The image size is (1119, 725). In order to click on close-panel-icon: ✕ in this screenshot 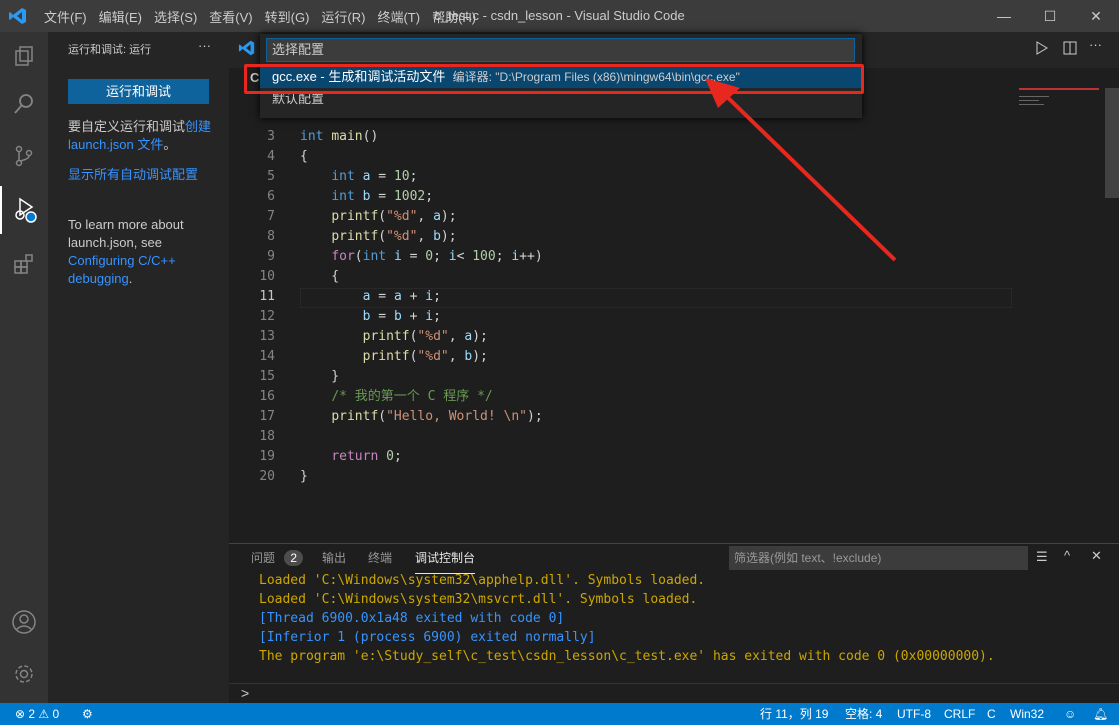, I will do `click(1096, 556)`.